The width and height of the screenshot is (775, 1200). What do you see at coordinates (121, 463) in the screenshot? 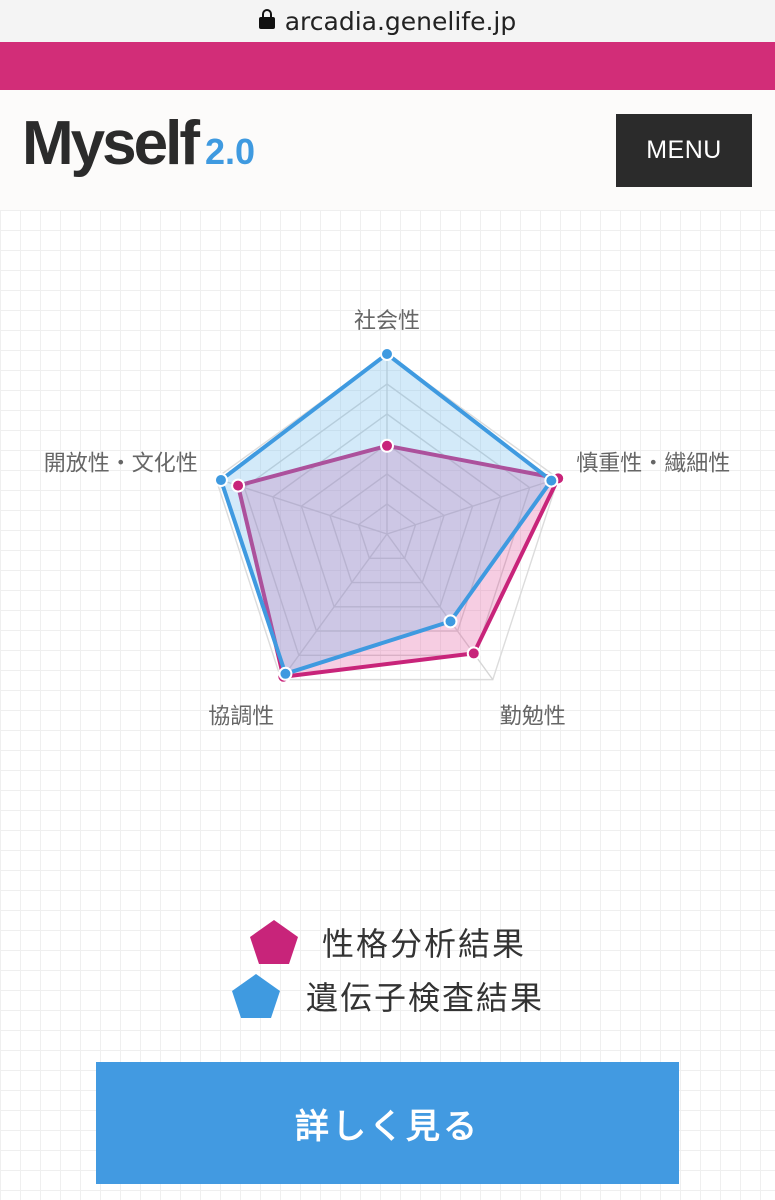
I see `axis-label: 開放性・文化性` at bounding box center [121, 463].